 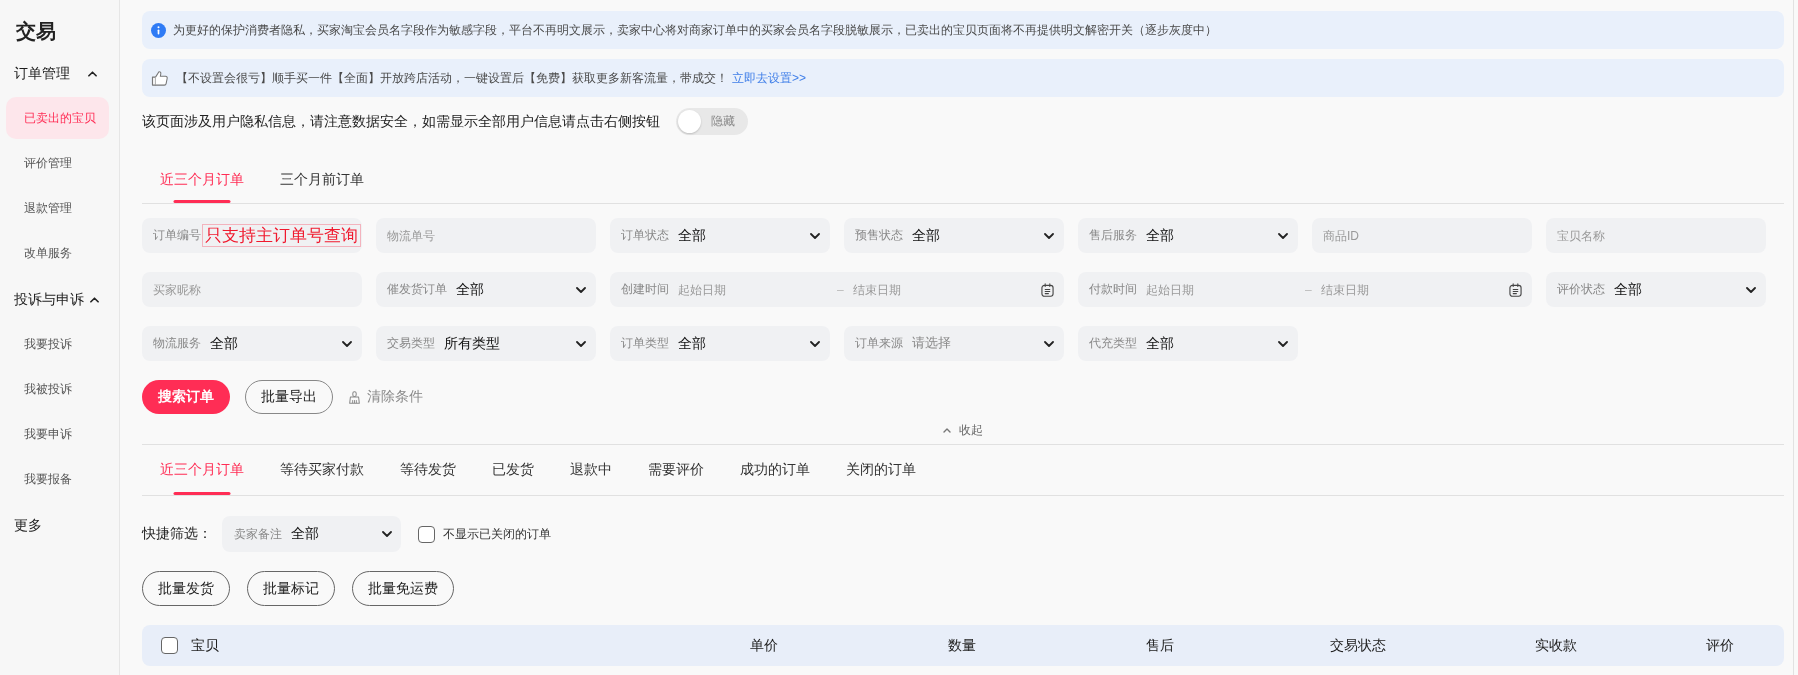 What do you see at coordinates (322, 470) in the screenshot?
I see `tab: 等待买家付款` at bounding box center [322, 470].